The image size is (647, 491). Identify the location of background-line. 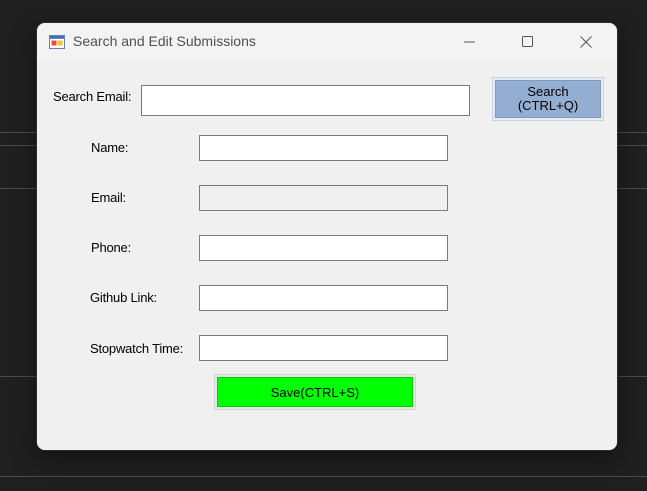
(323, 476).